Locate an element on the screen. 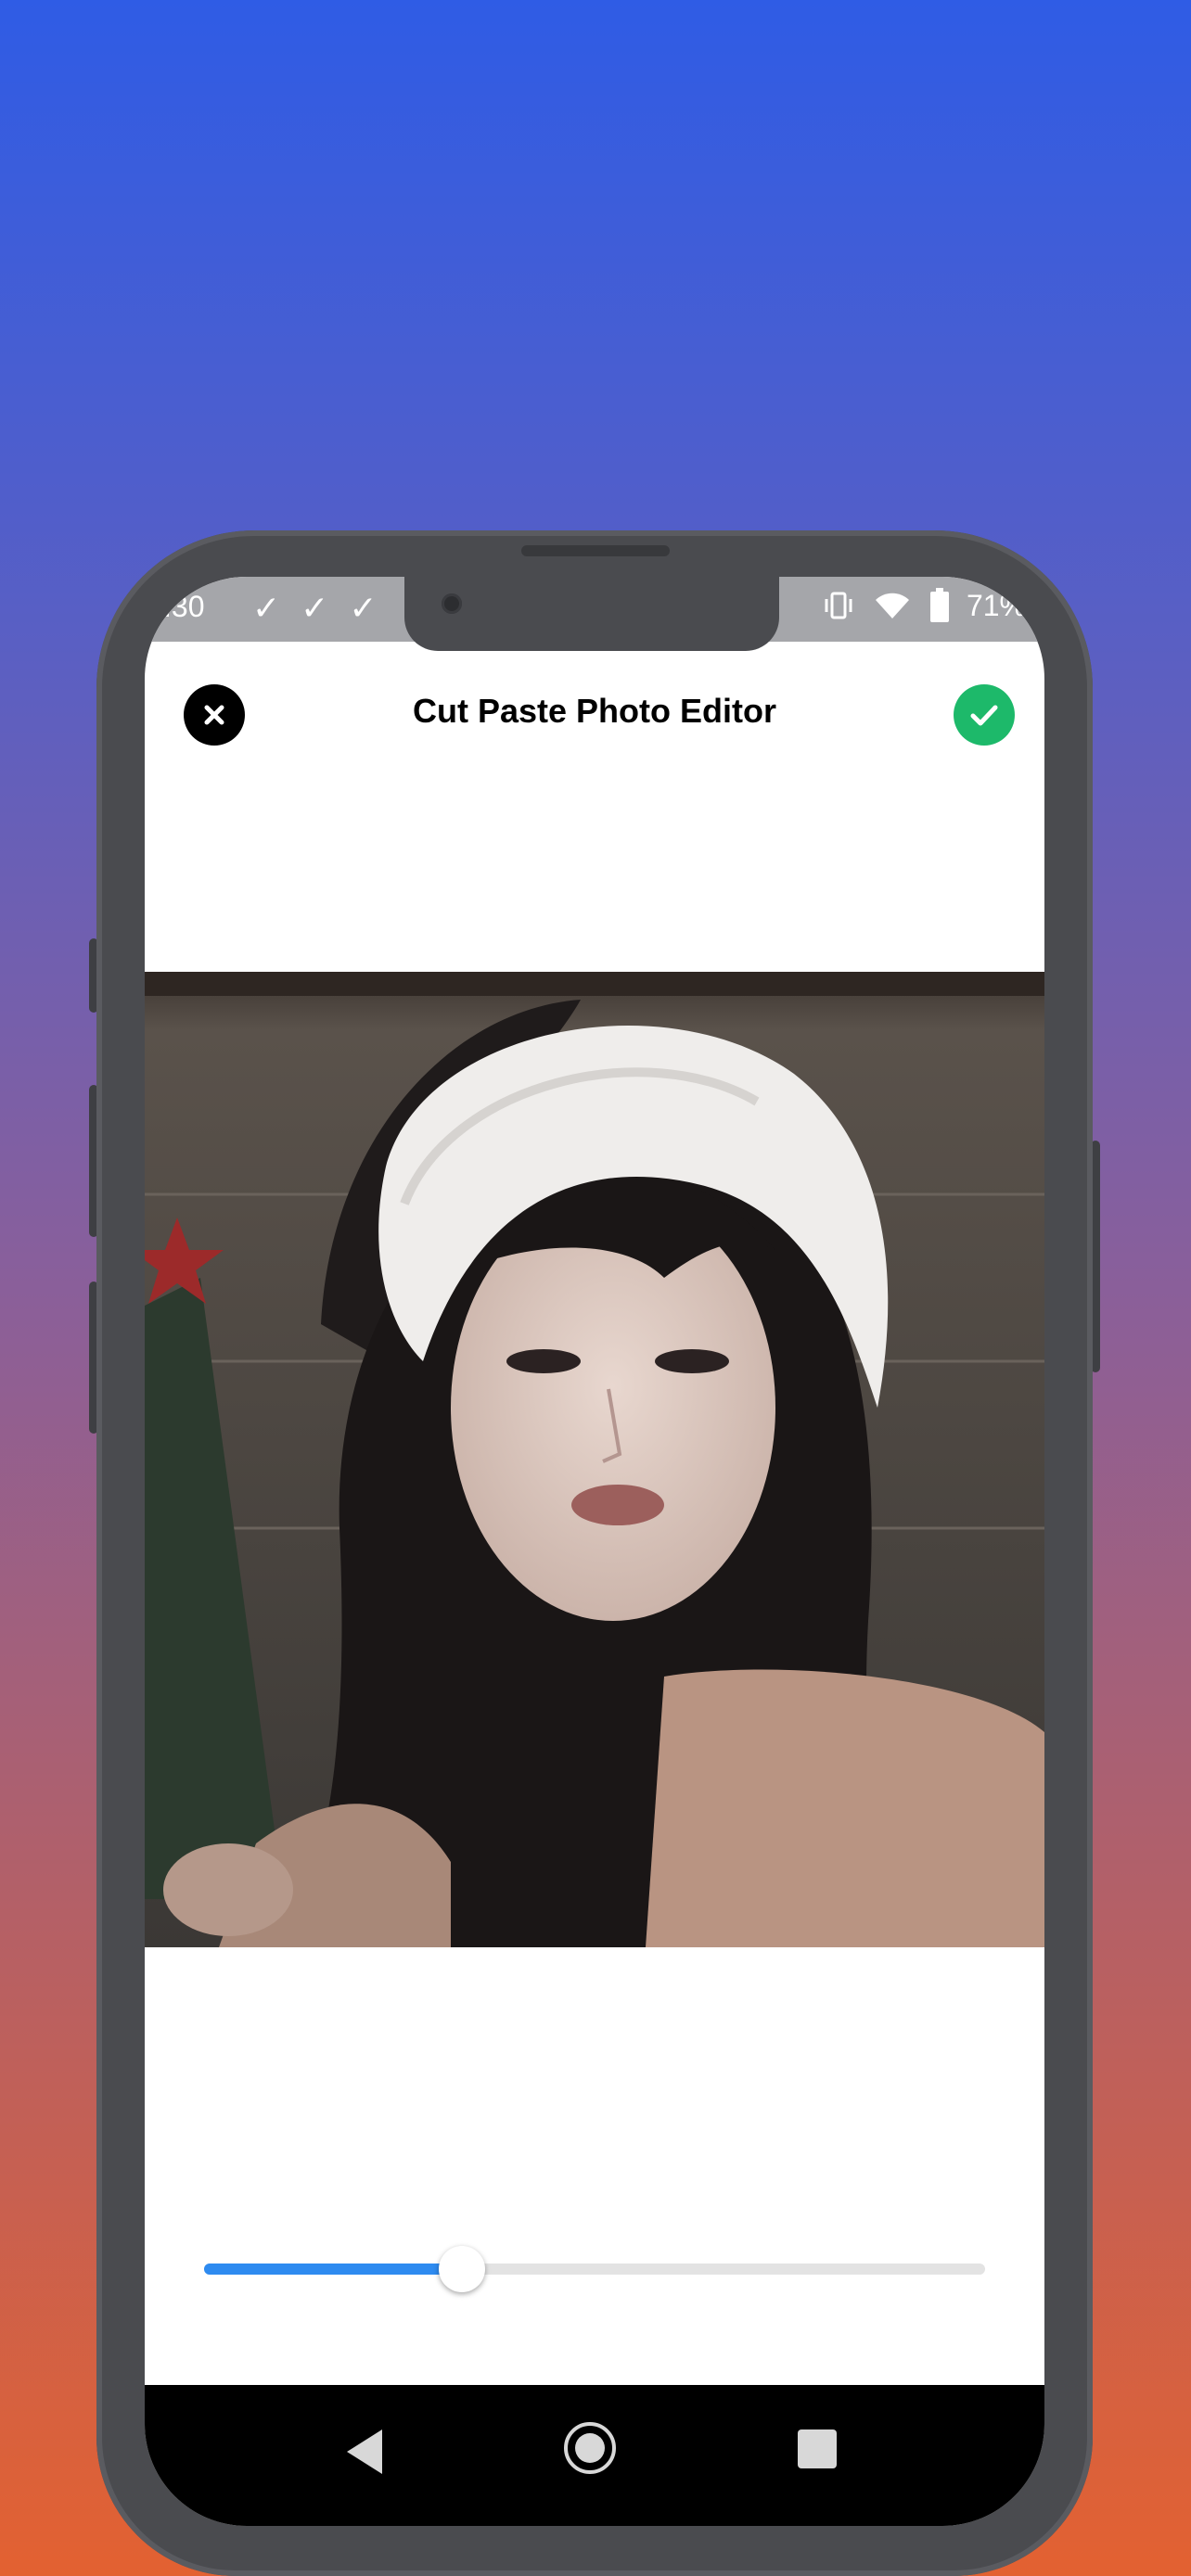  navigation-bar is located at coordinates (594, 2455).